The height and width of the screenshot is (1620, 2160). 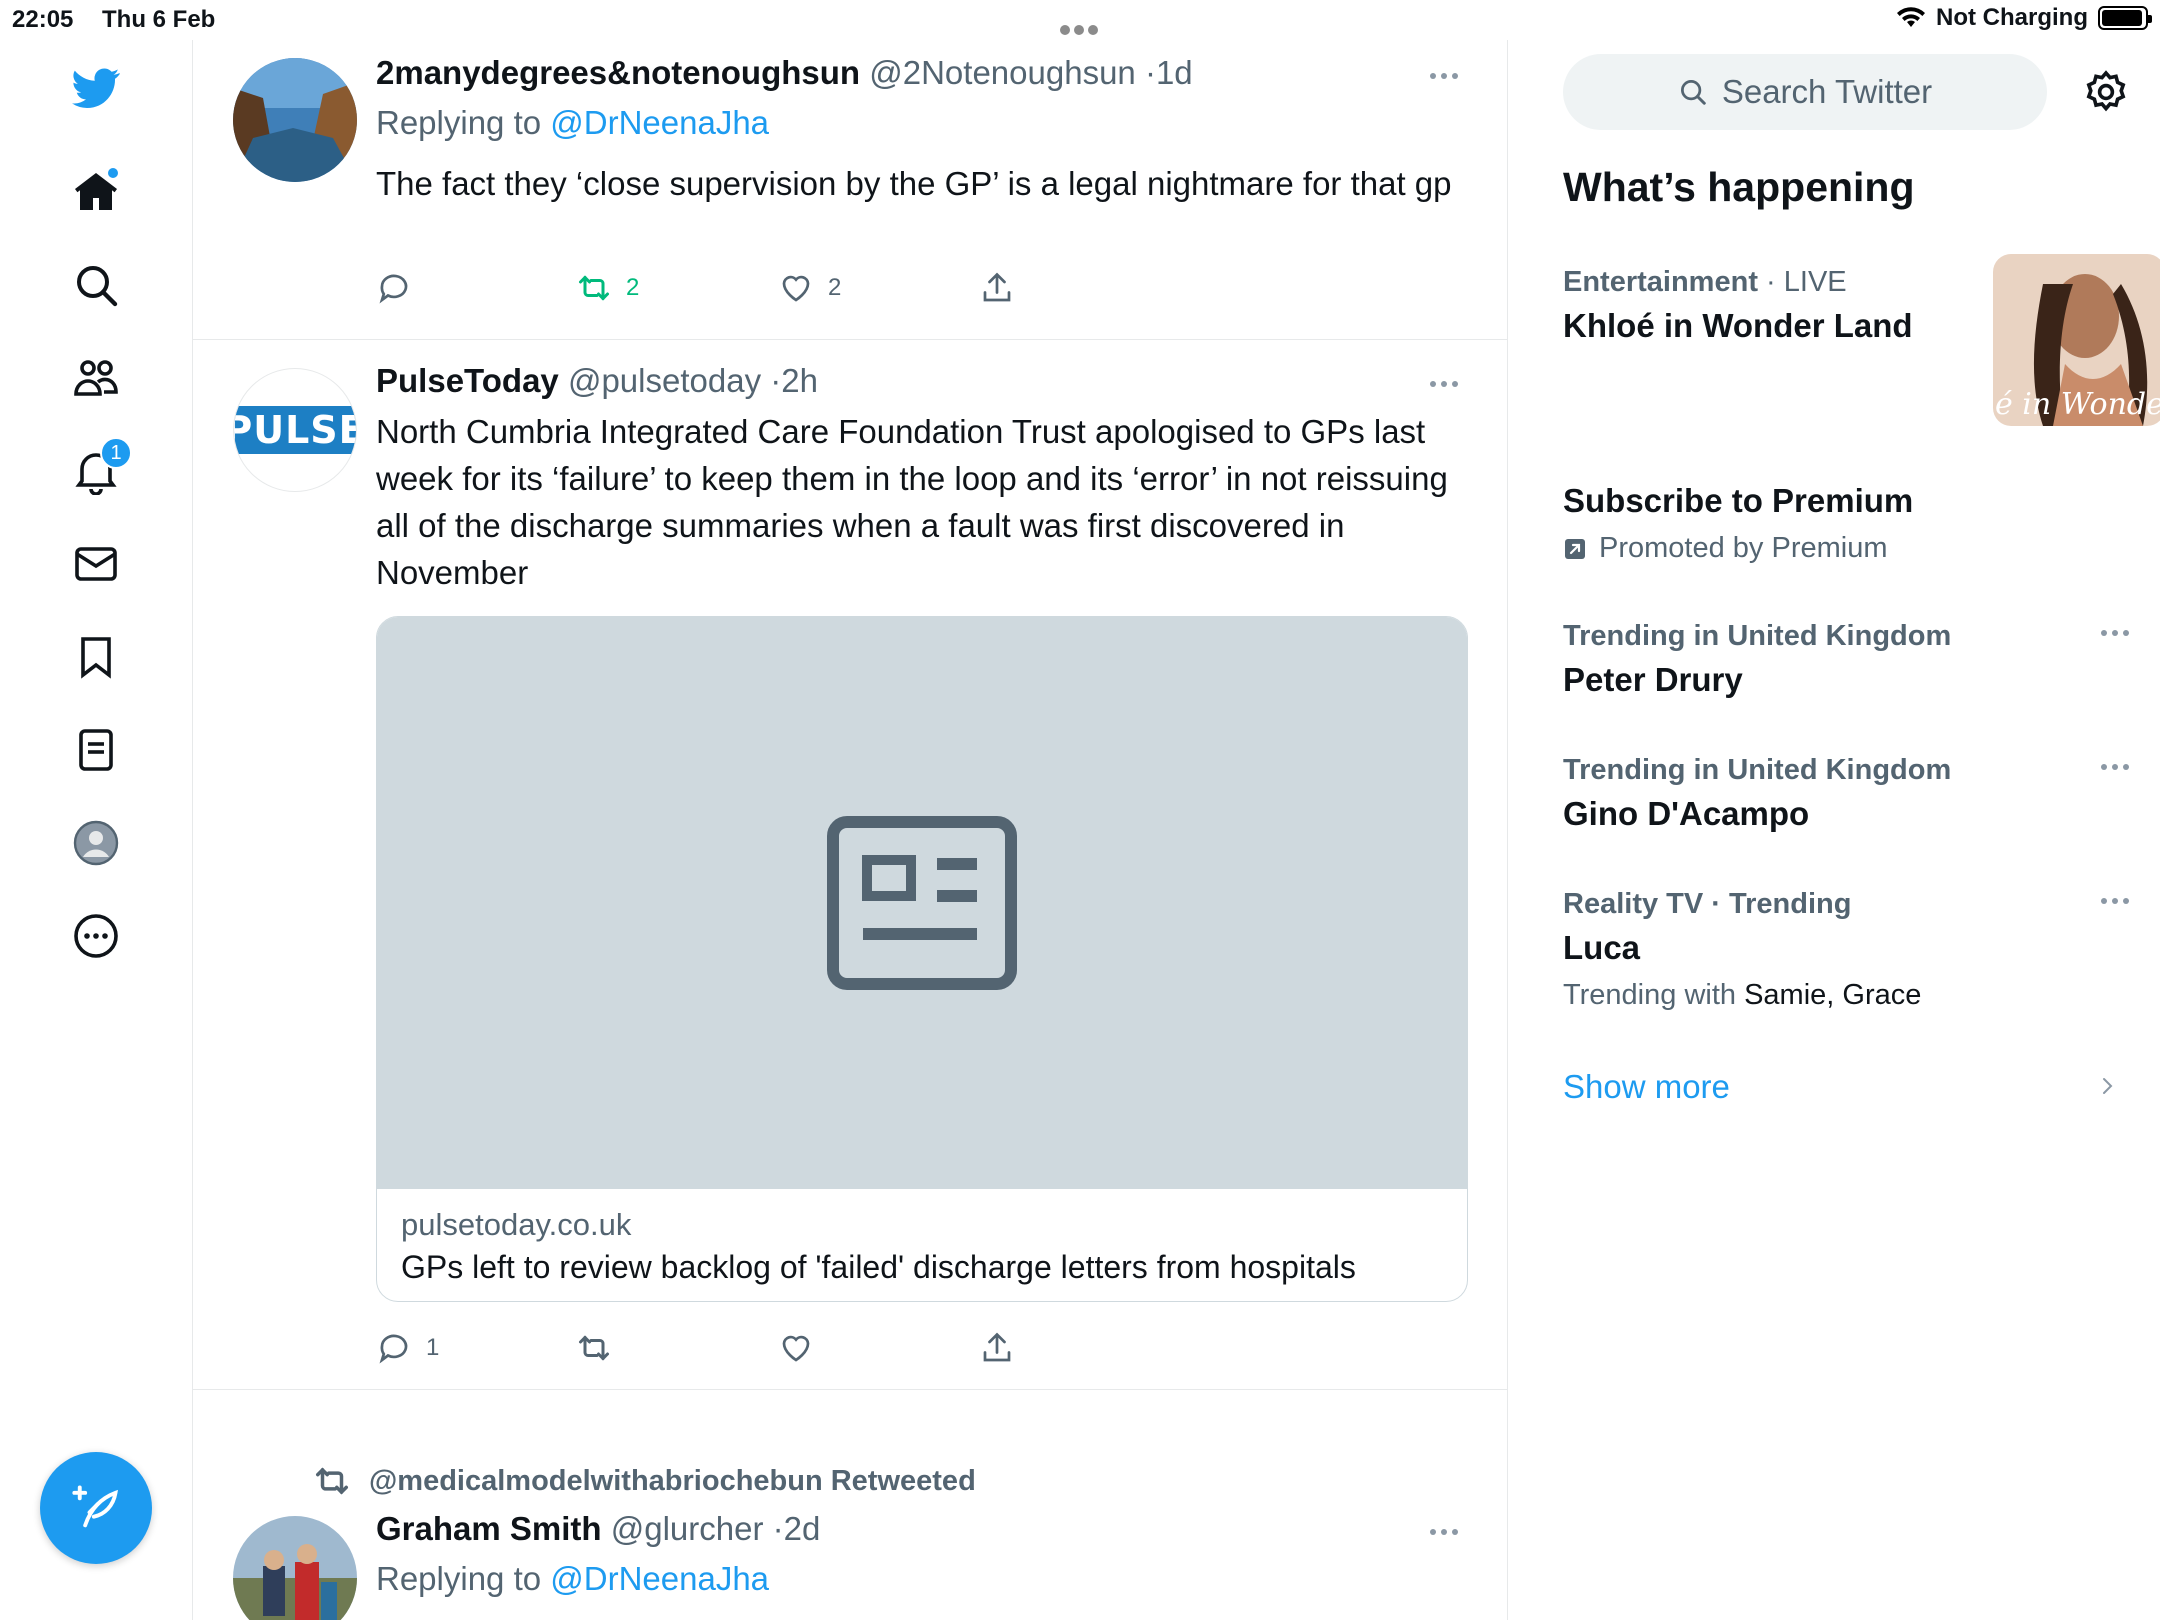 What do you see at coordinates (2108, 1086) in the screenshot?
I see `chevron-right-icon` at bounding box center [2108, 1086].